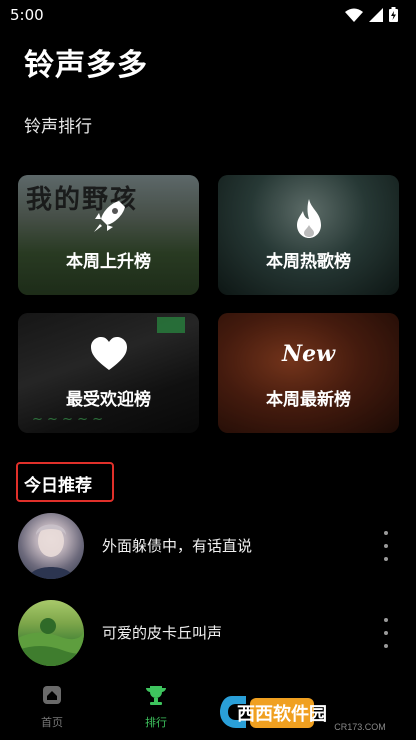 Image resolution: width=416 pixels, height=740 pixels. I want to click on status-bar: 5:00, so click(208, 15).